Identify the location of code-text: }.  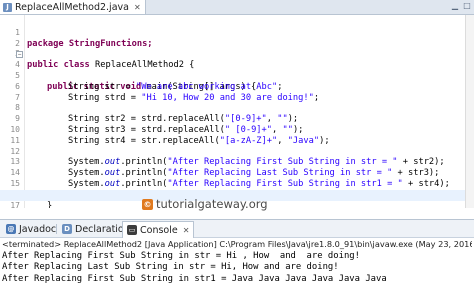
(50, 204).